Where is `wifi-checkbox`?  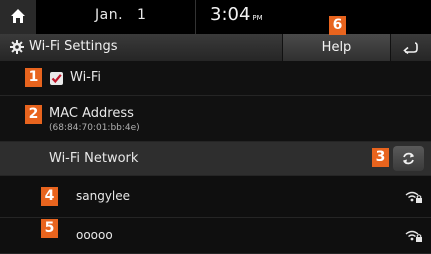
wifi-checkbox is located at coordinates (56, 78).